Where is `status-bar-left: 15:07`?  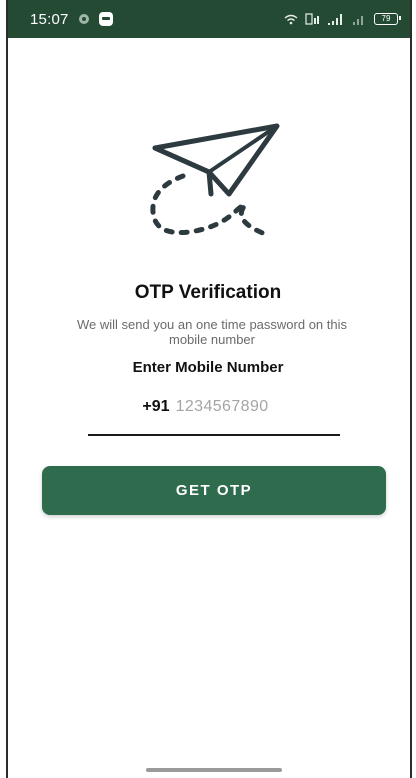 status-bar-left: 15:07 is located at coordinates (71, 19).